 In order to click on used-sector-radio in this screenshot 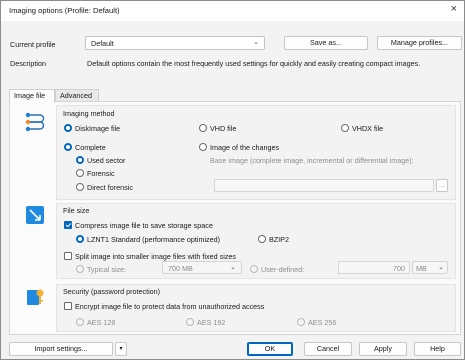, I will do `click(80, 160)`.